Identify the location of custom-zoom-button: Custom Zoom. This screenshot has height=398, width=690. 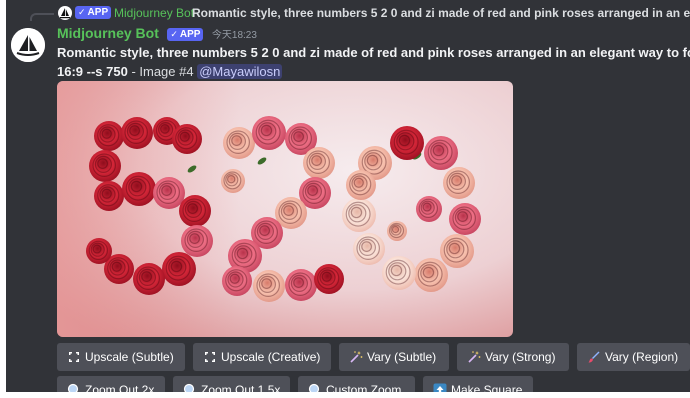
(356, 384).